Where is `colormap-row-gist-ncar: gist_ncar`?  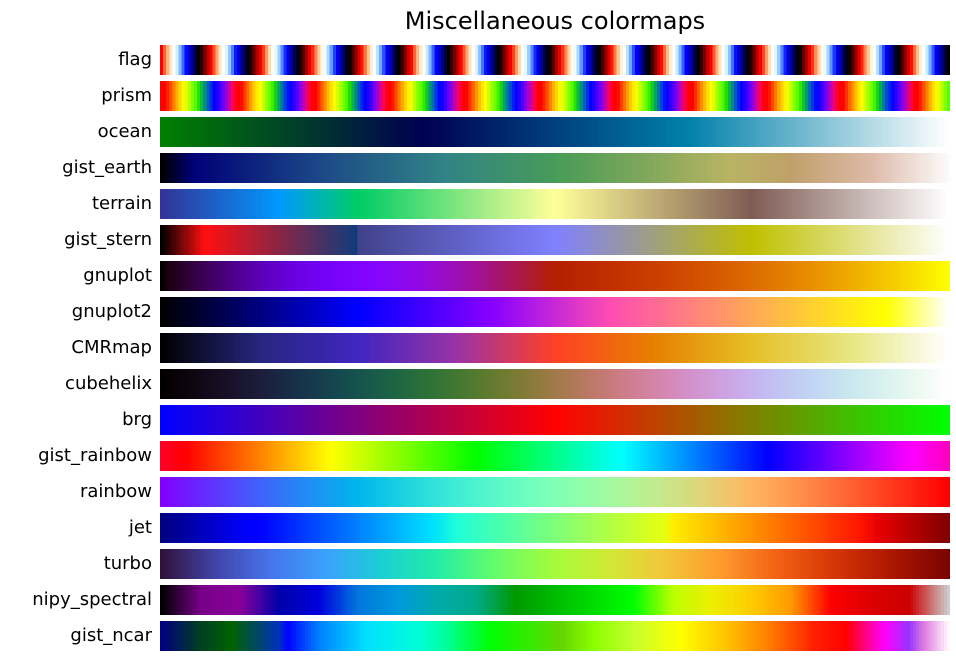 colormap-row-gist-ncar: gist_ncar is located at coordinates (478, 636).